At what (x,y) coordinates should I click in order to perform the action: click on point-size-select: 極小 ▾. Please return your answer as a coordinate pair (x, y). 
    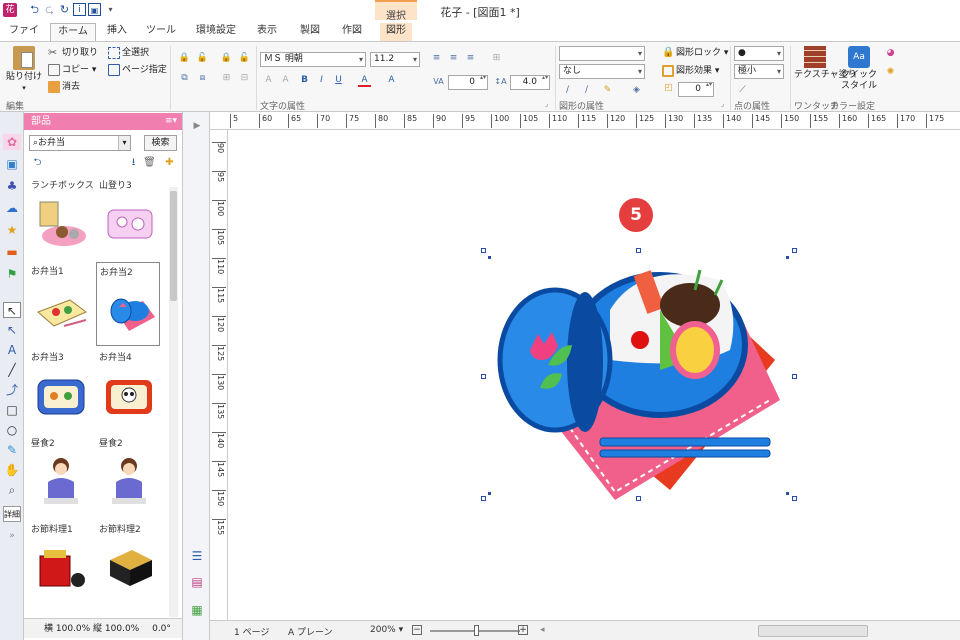
    Looking at the image, I should click on (759, 71).